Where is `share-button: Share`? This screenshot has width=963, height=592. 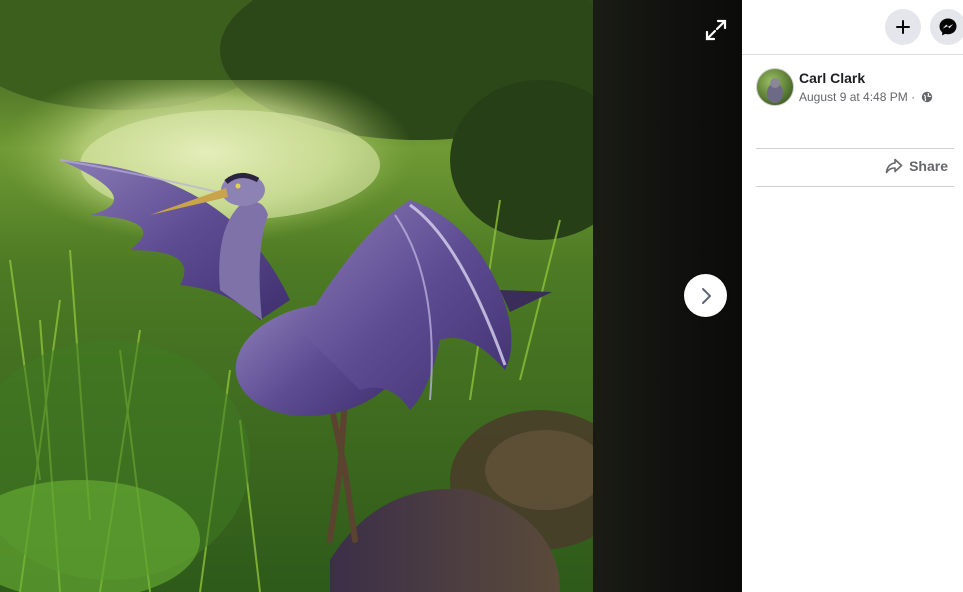
share-button: Share is located at coordinates (916, 166).